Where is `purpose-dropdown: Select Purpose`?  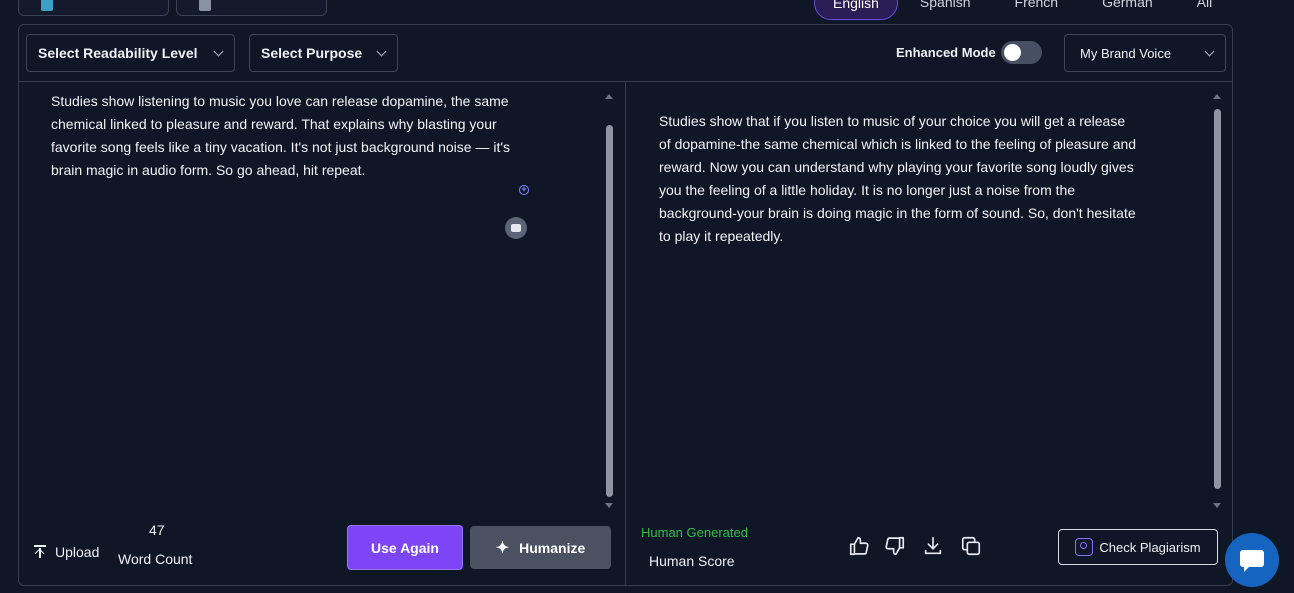 purpose-dropdown: Select Purpose is located at coordinates (323, 53).